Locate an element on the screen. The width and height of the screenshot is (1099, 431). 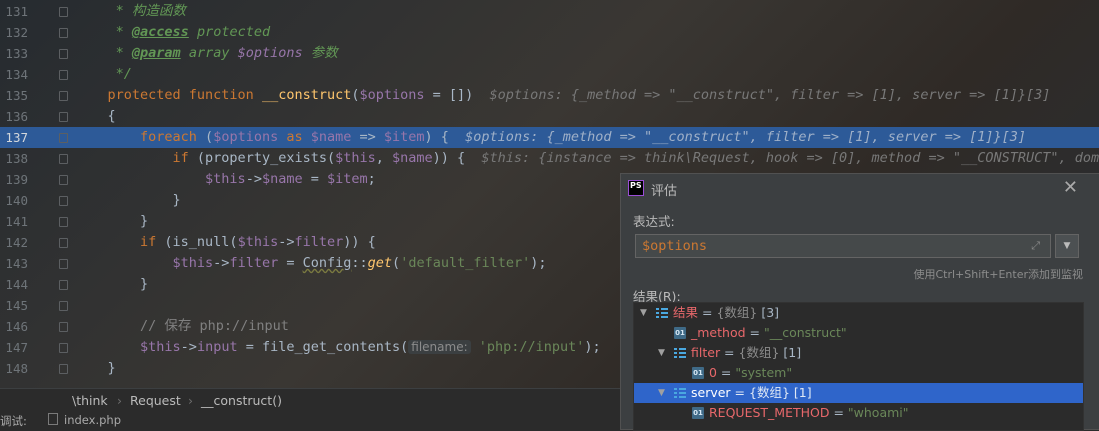
line-number: 144 is located at coordinates (14, 284).